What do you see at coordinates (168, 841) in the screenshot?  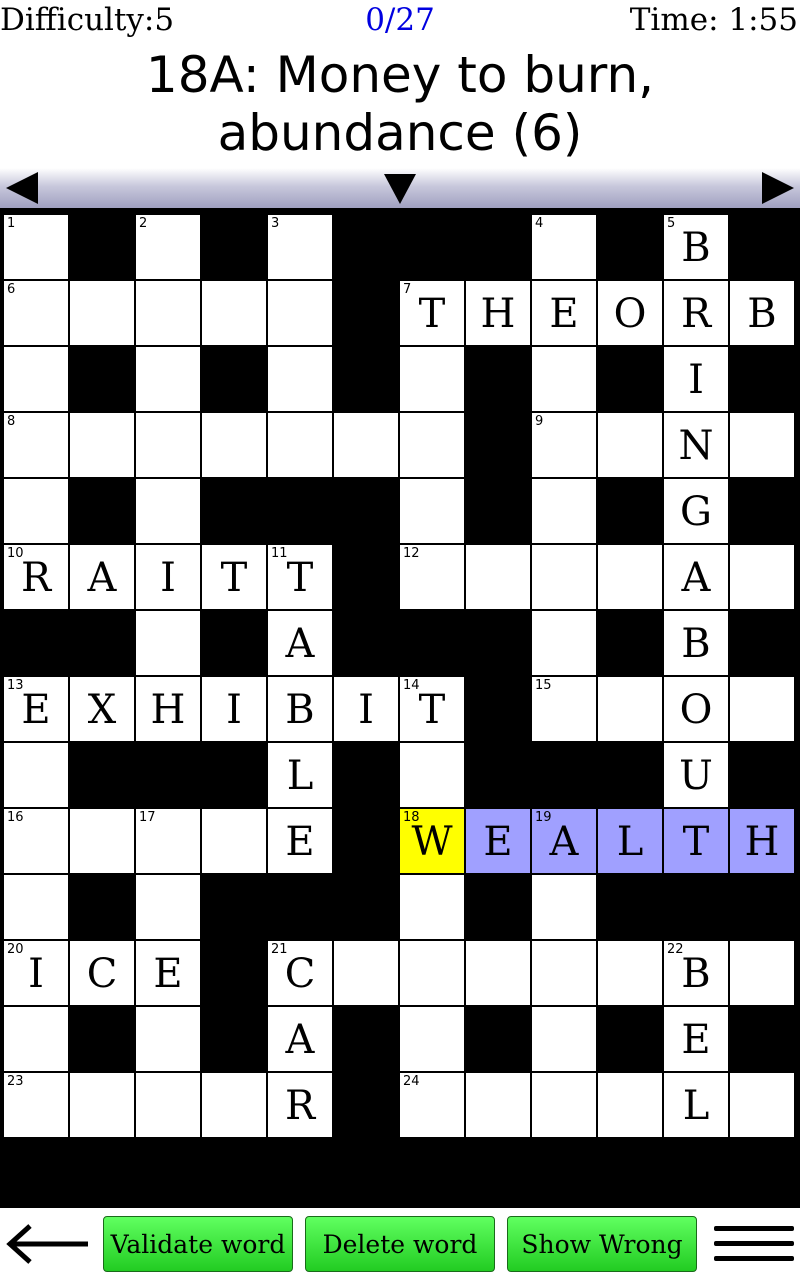 I see `grid-cell: 17` at bounding box center [168, 841].